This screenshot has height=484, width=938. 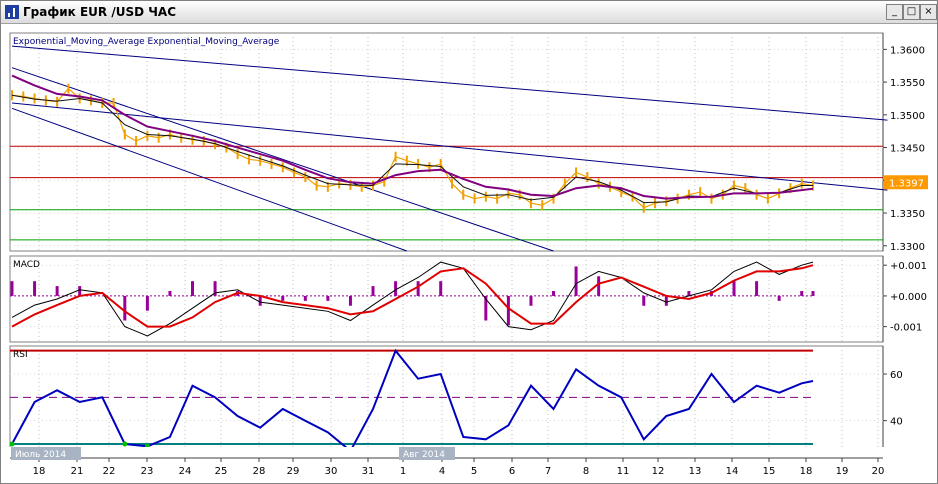 I want to click on x-tick-label-21: 18, so click(x=806, y=471).